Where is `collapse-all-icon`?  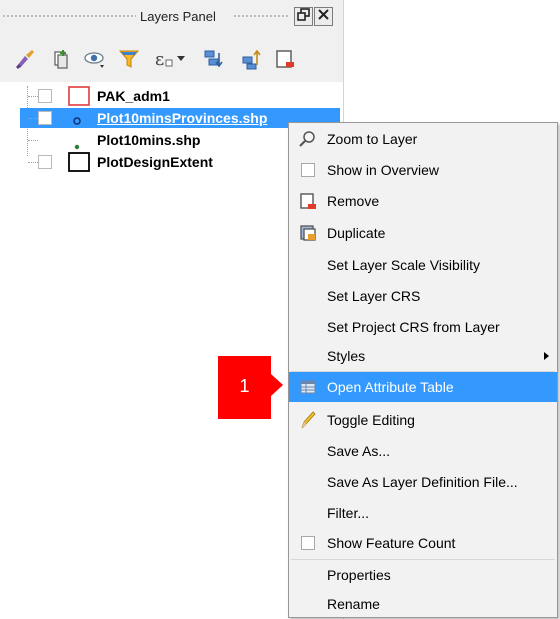 collapse-all-icon is located at coordinates (251, 59).